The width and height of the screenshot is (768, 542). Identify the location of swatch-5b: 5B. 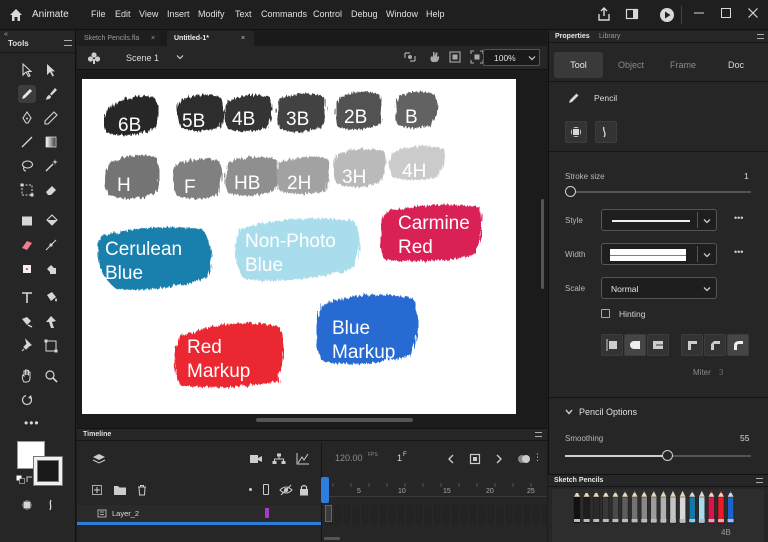
(200, 113).